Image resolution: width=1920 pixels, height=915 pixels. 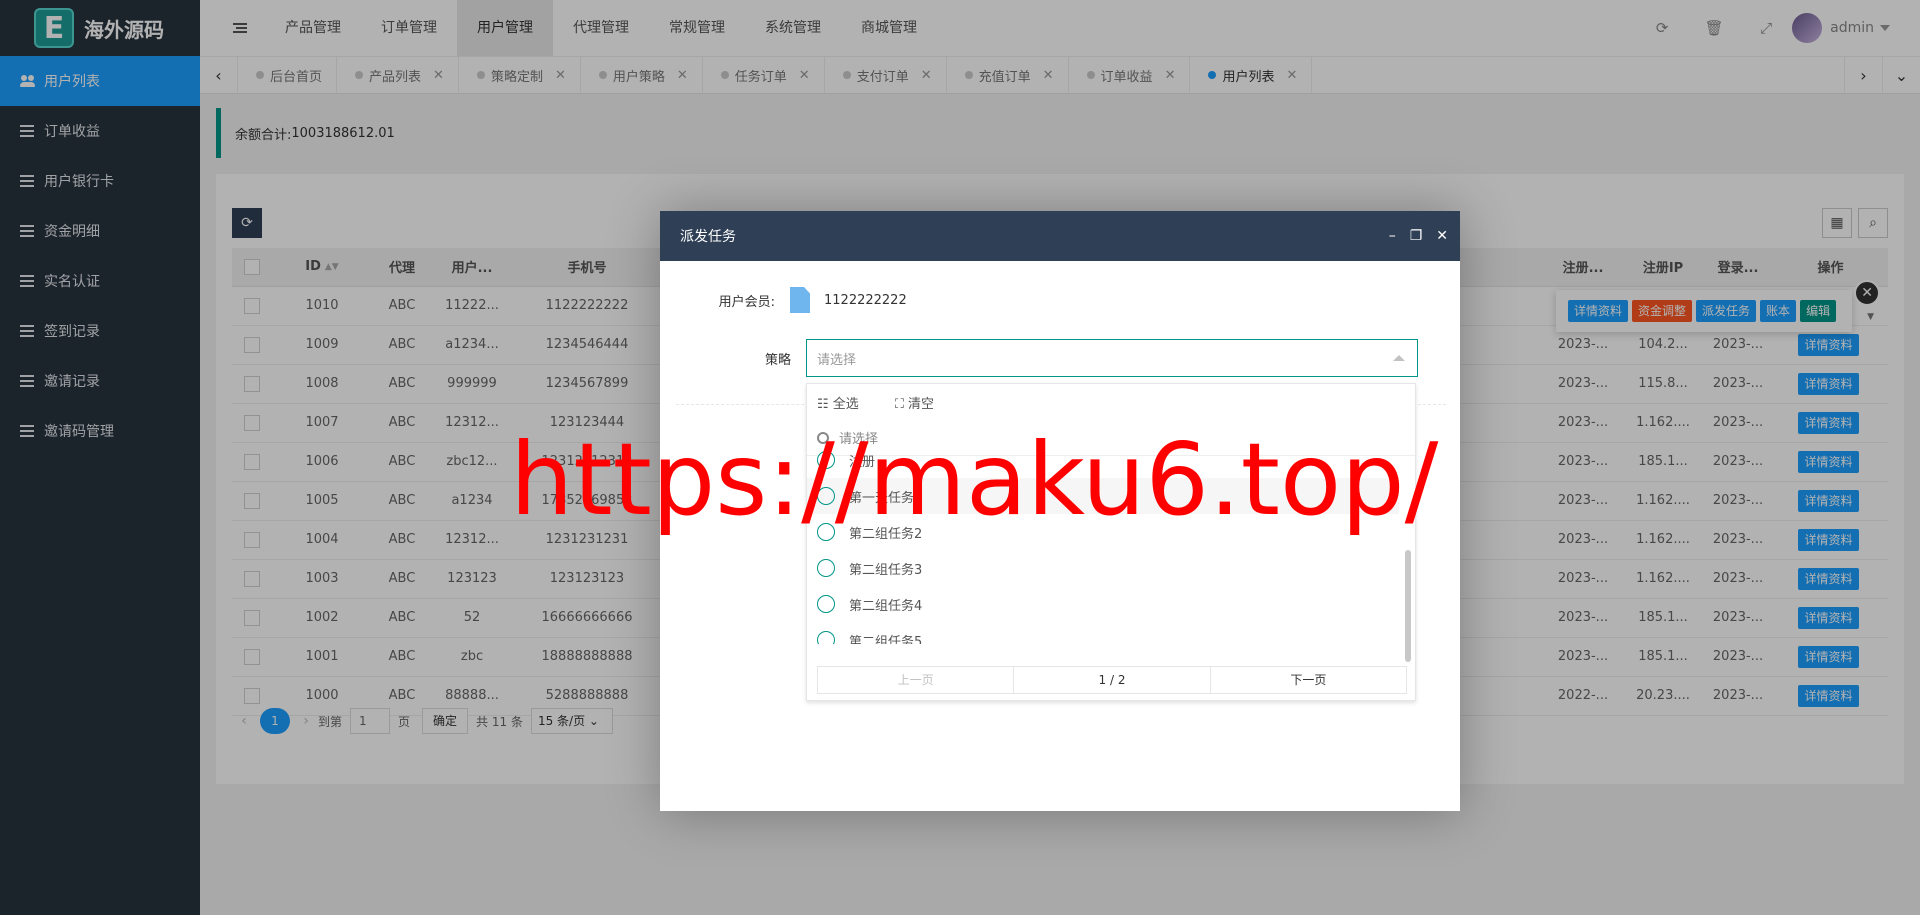 What do you see at coordinates (886, 606) in the screenshot?
I see `dropdown-option-label: 第二组任务4` at bounding box center [886, 606].